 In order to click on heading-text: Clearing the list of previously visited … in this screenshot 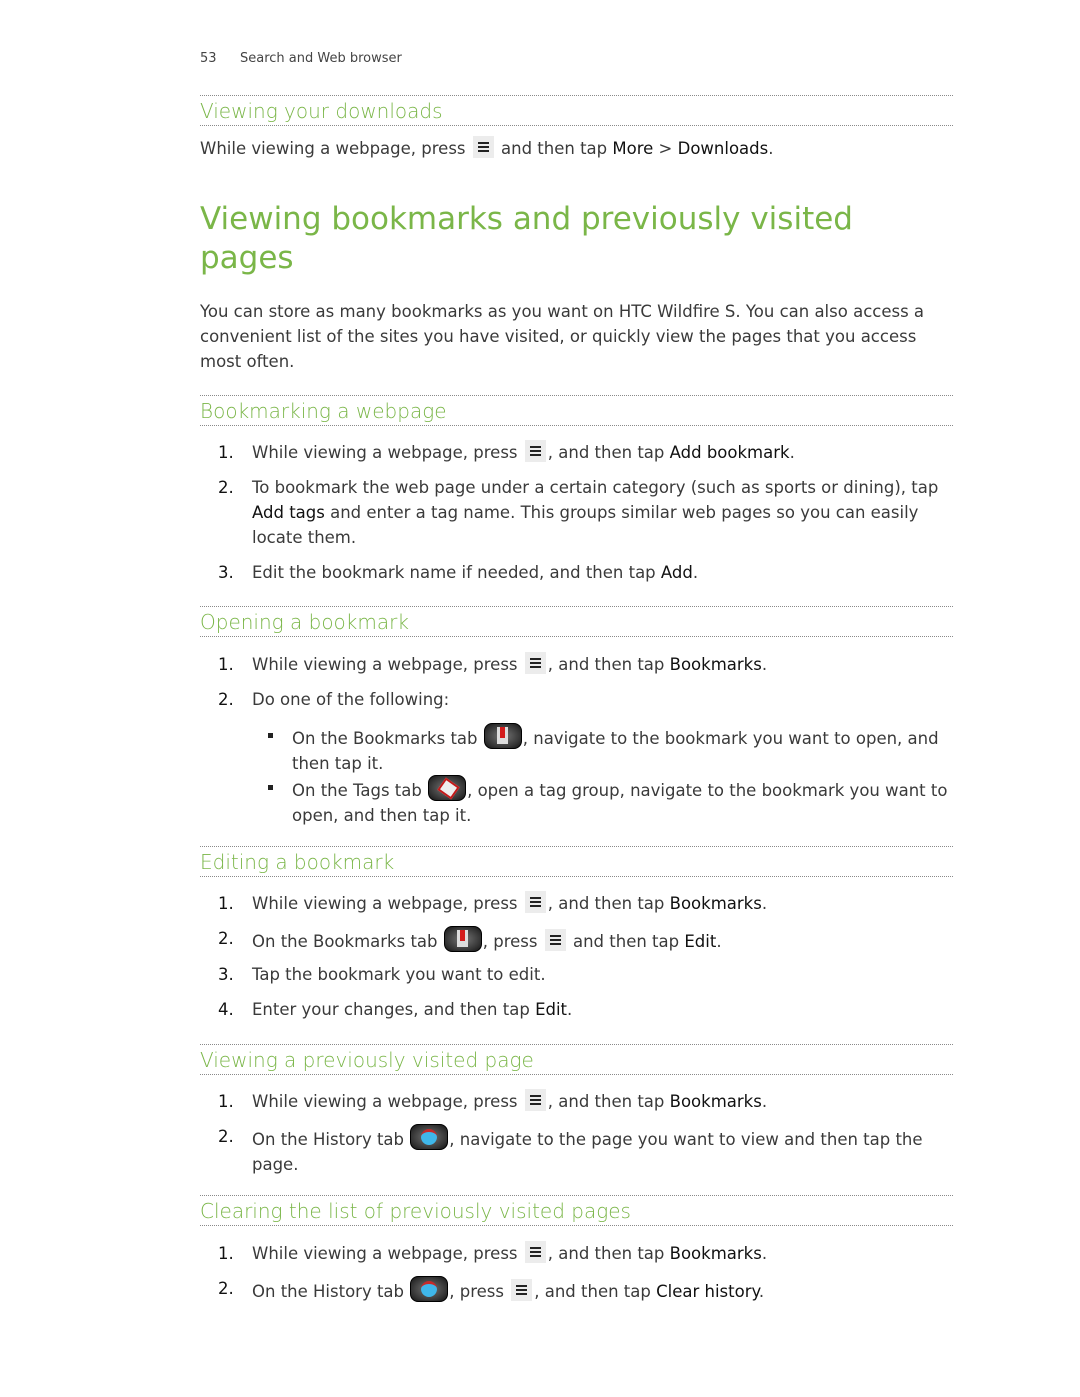, I will do `click(415, 1211)`.